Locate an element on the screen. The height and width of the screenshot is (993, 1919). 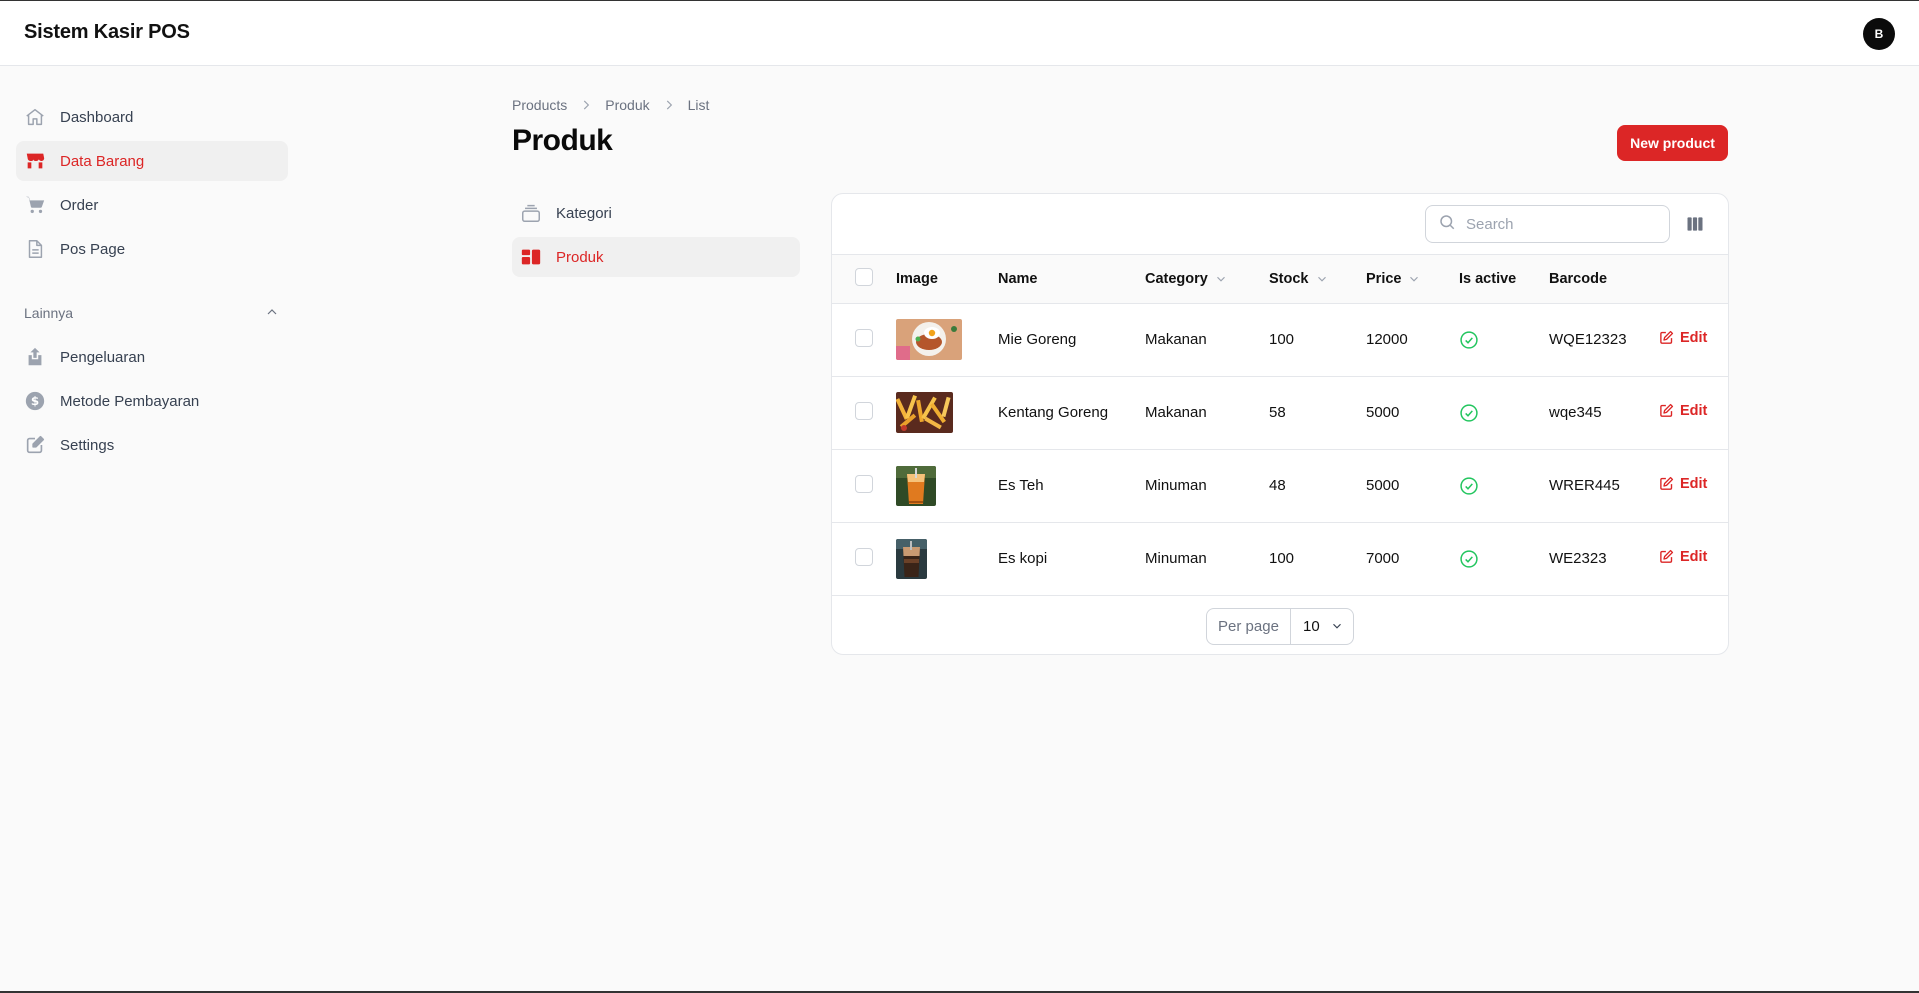
column-header-label: Category is located at coordinates (1176, 278).